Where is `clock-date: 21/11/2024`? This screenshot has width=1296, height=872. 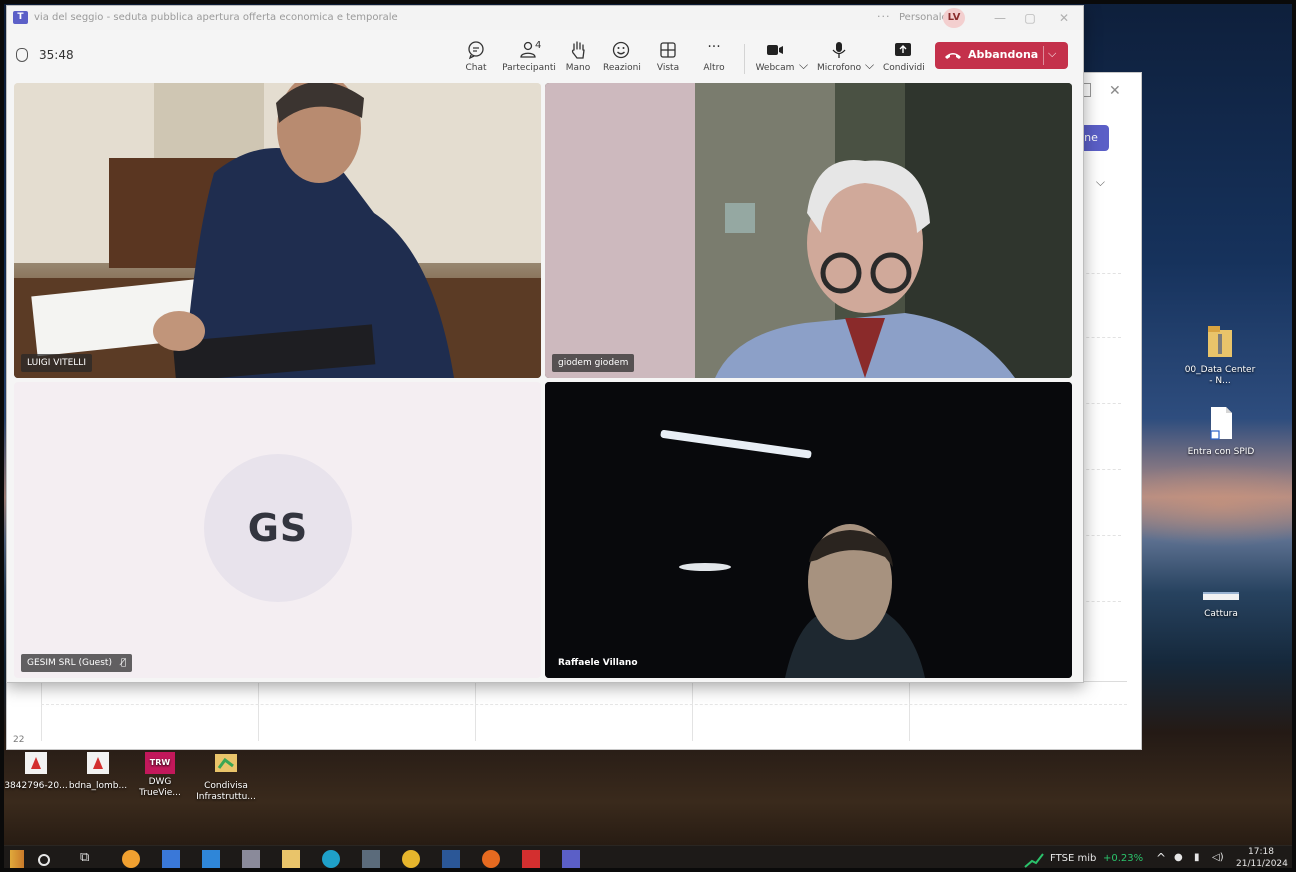
clock-date: 21/11/2024 is located at coordinates (1262, 864).